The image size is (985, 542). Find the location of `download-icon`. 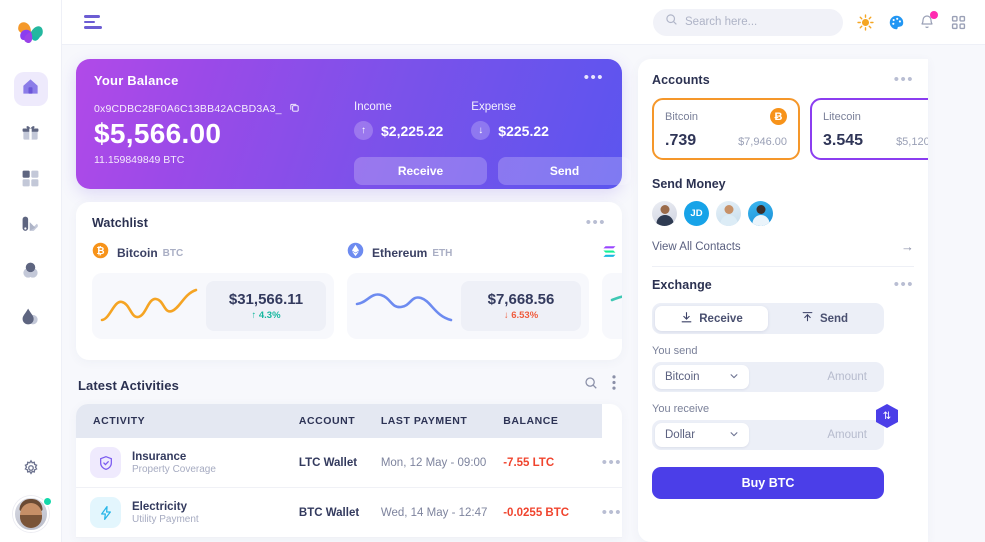

download-icon is located at coordinates (686, 319).